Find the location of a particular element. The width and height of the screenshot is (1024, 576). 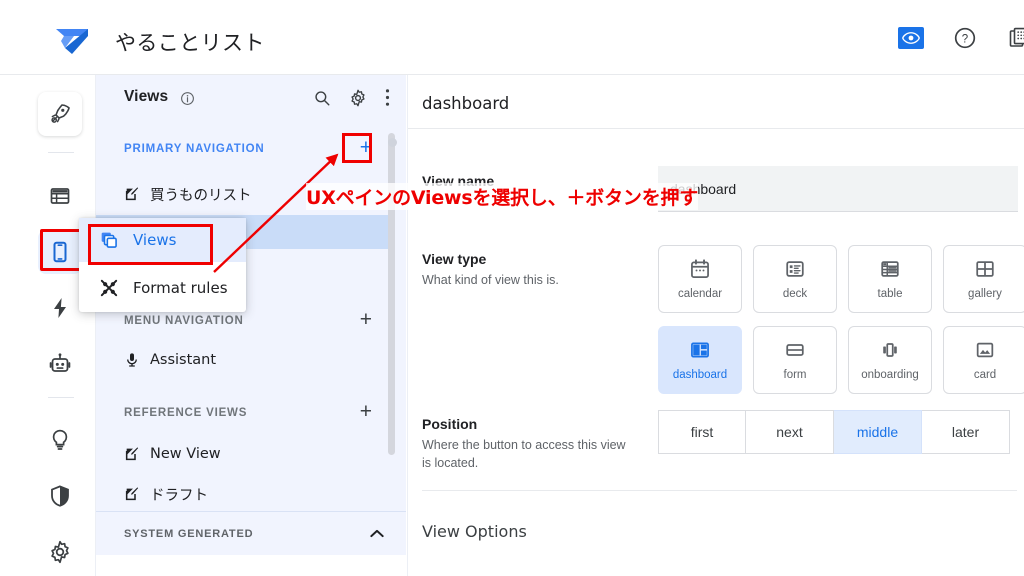

copy-app-icon is located at coordinates (1015, 38).